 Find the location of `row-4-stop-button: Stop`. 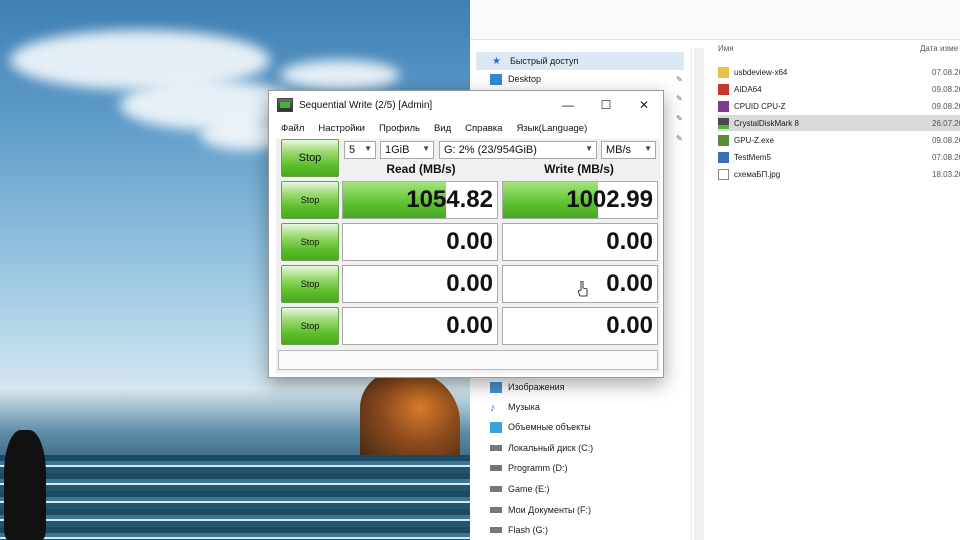

row-4-stop-button: Stop is located at coordinates (310, 326).